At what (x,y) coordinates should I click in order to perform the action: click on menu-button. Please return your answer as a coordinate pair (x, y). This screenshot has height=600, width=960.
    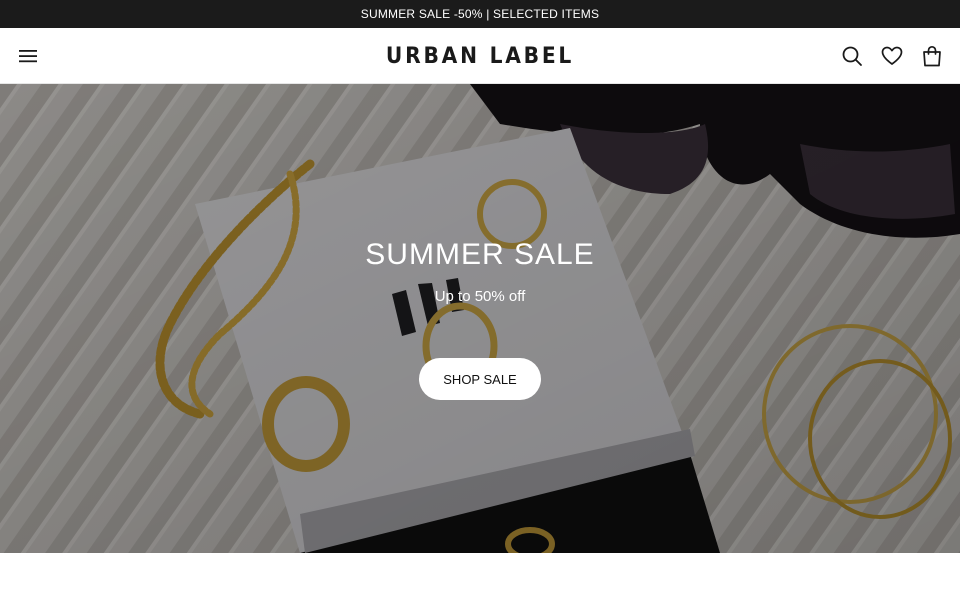
    Looking at the image, I should click on (28, 56).